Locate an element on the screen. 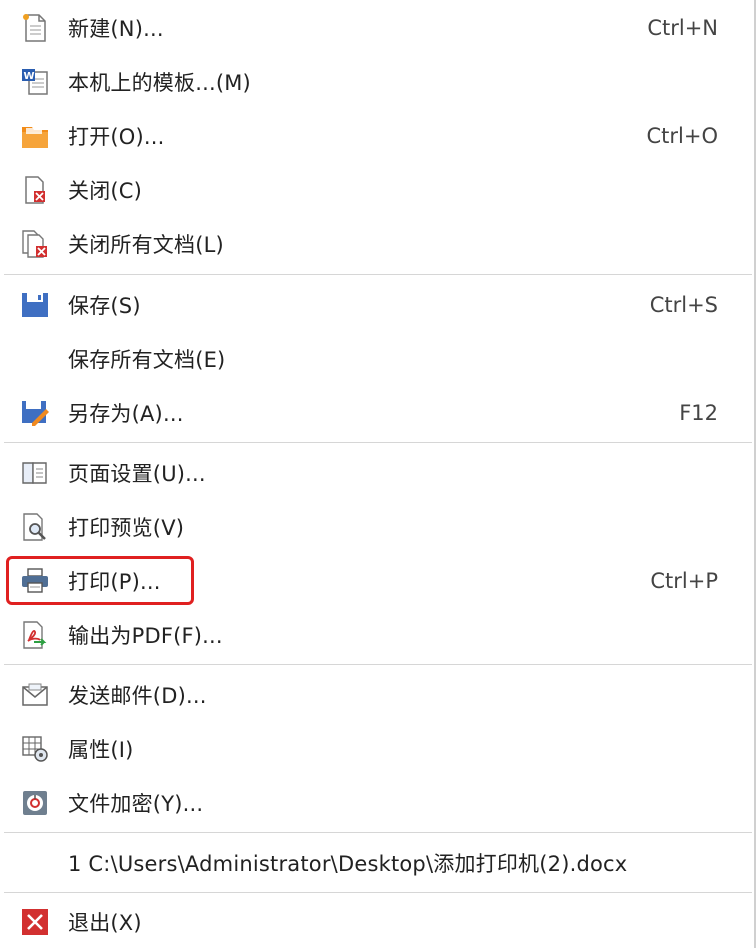  menu-item-open-shortcut: Ctrl+O is located at coordinates (682, 136).